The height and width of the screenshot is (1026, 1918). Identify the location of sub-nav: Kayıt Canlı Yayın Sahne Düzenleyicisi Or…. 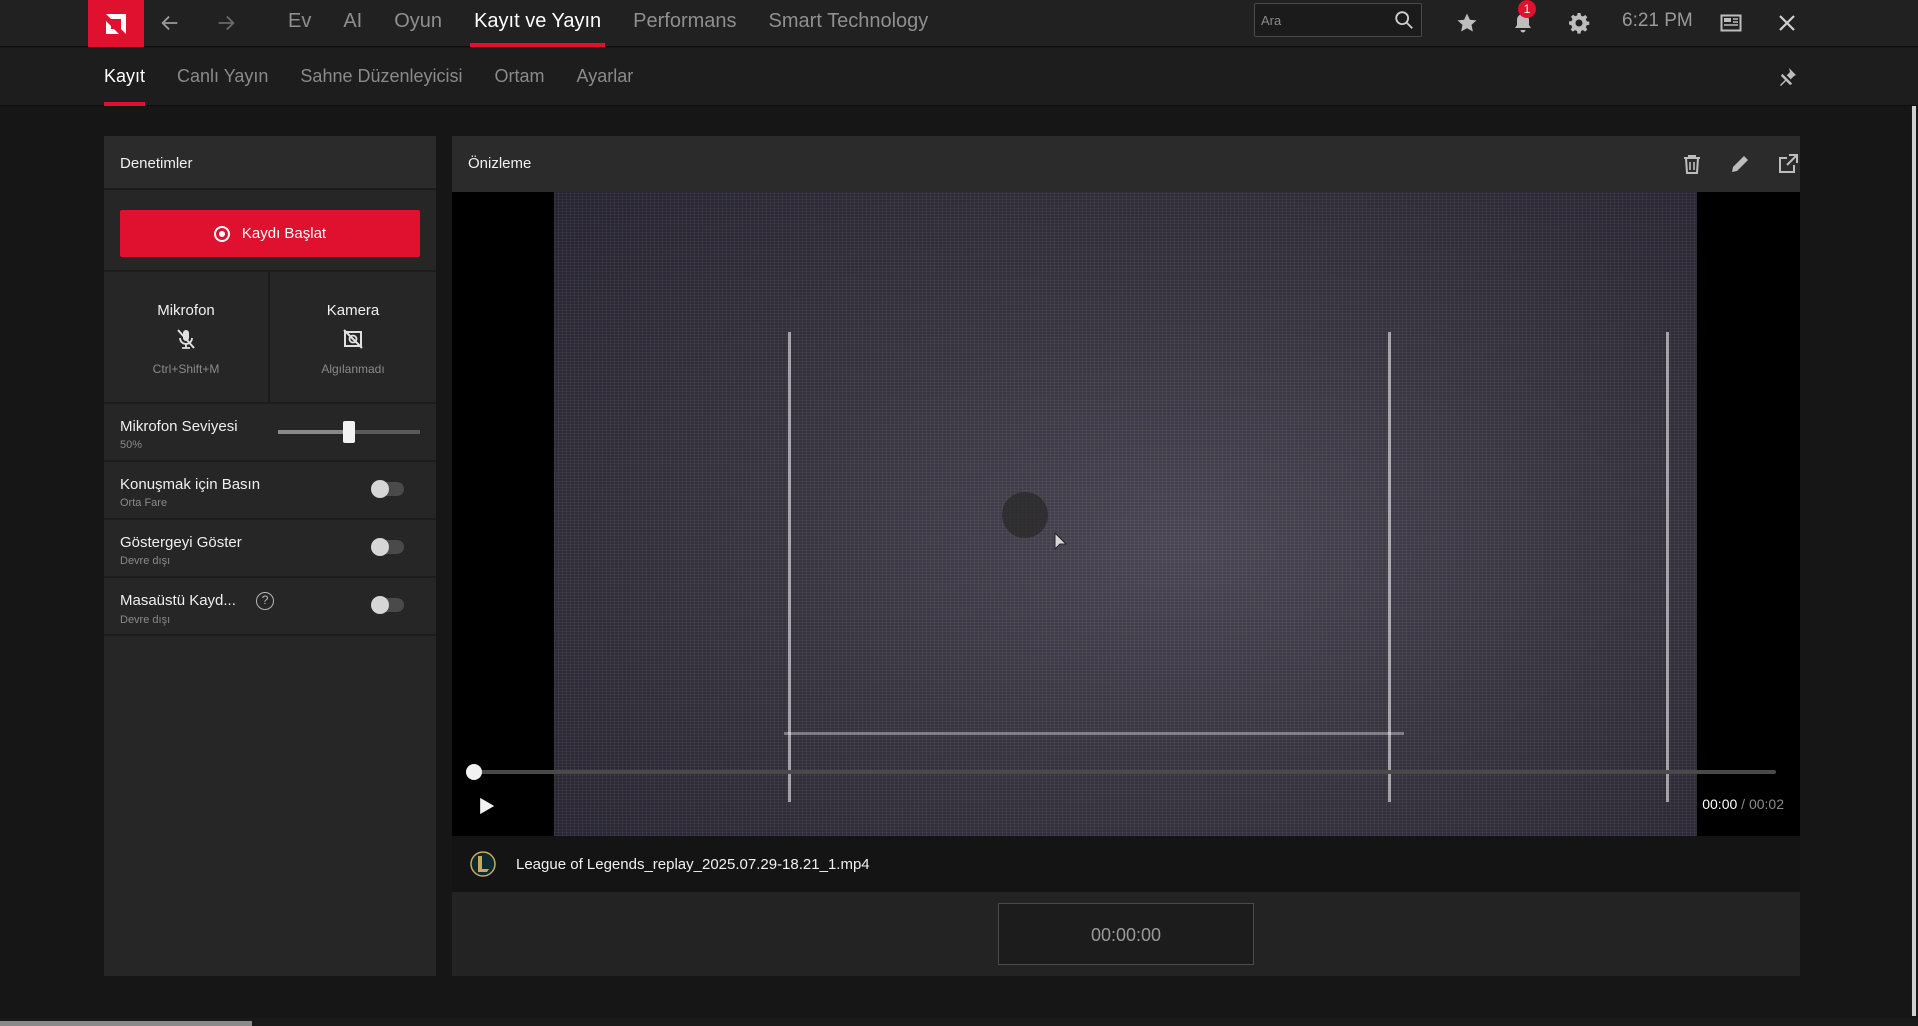
(959, 77).